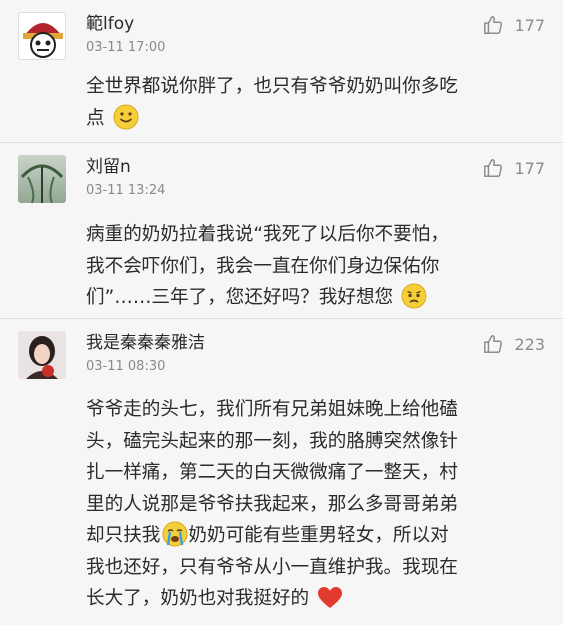  I want to click on like-button: 223, so click(513, 344).